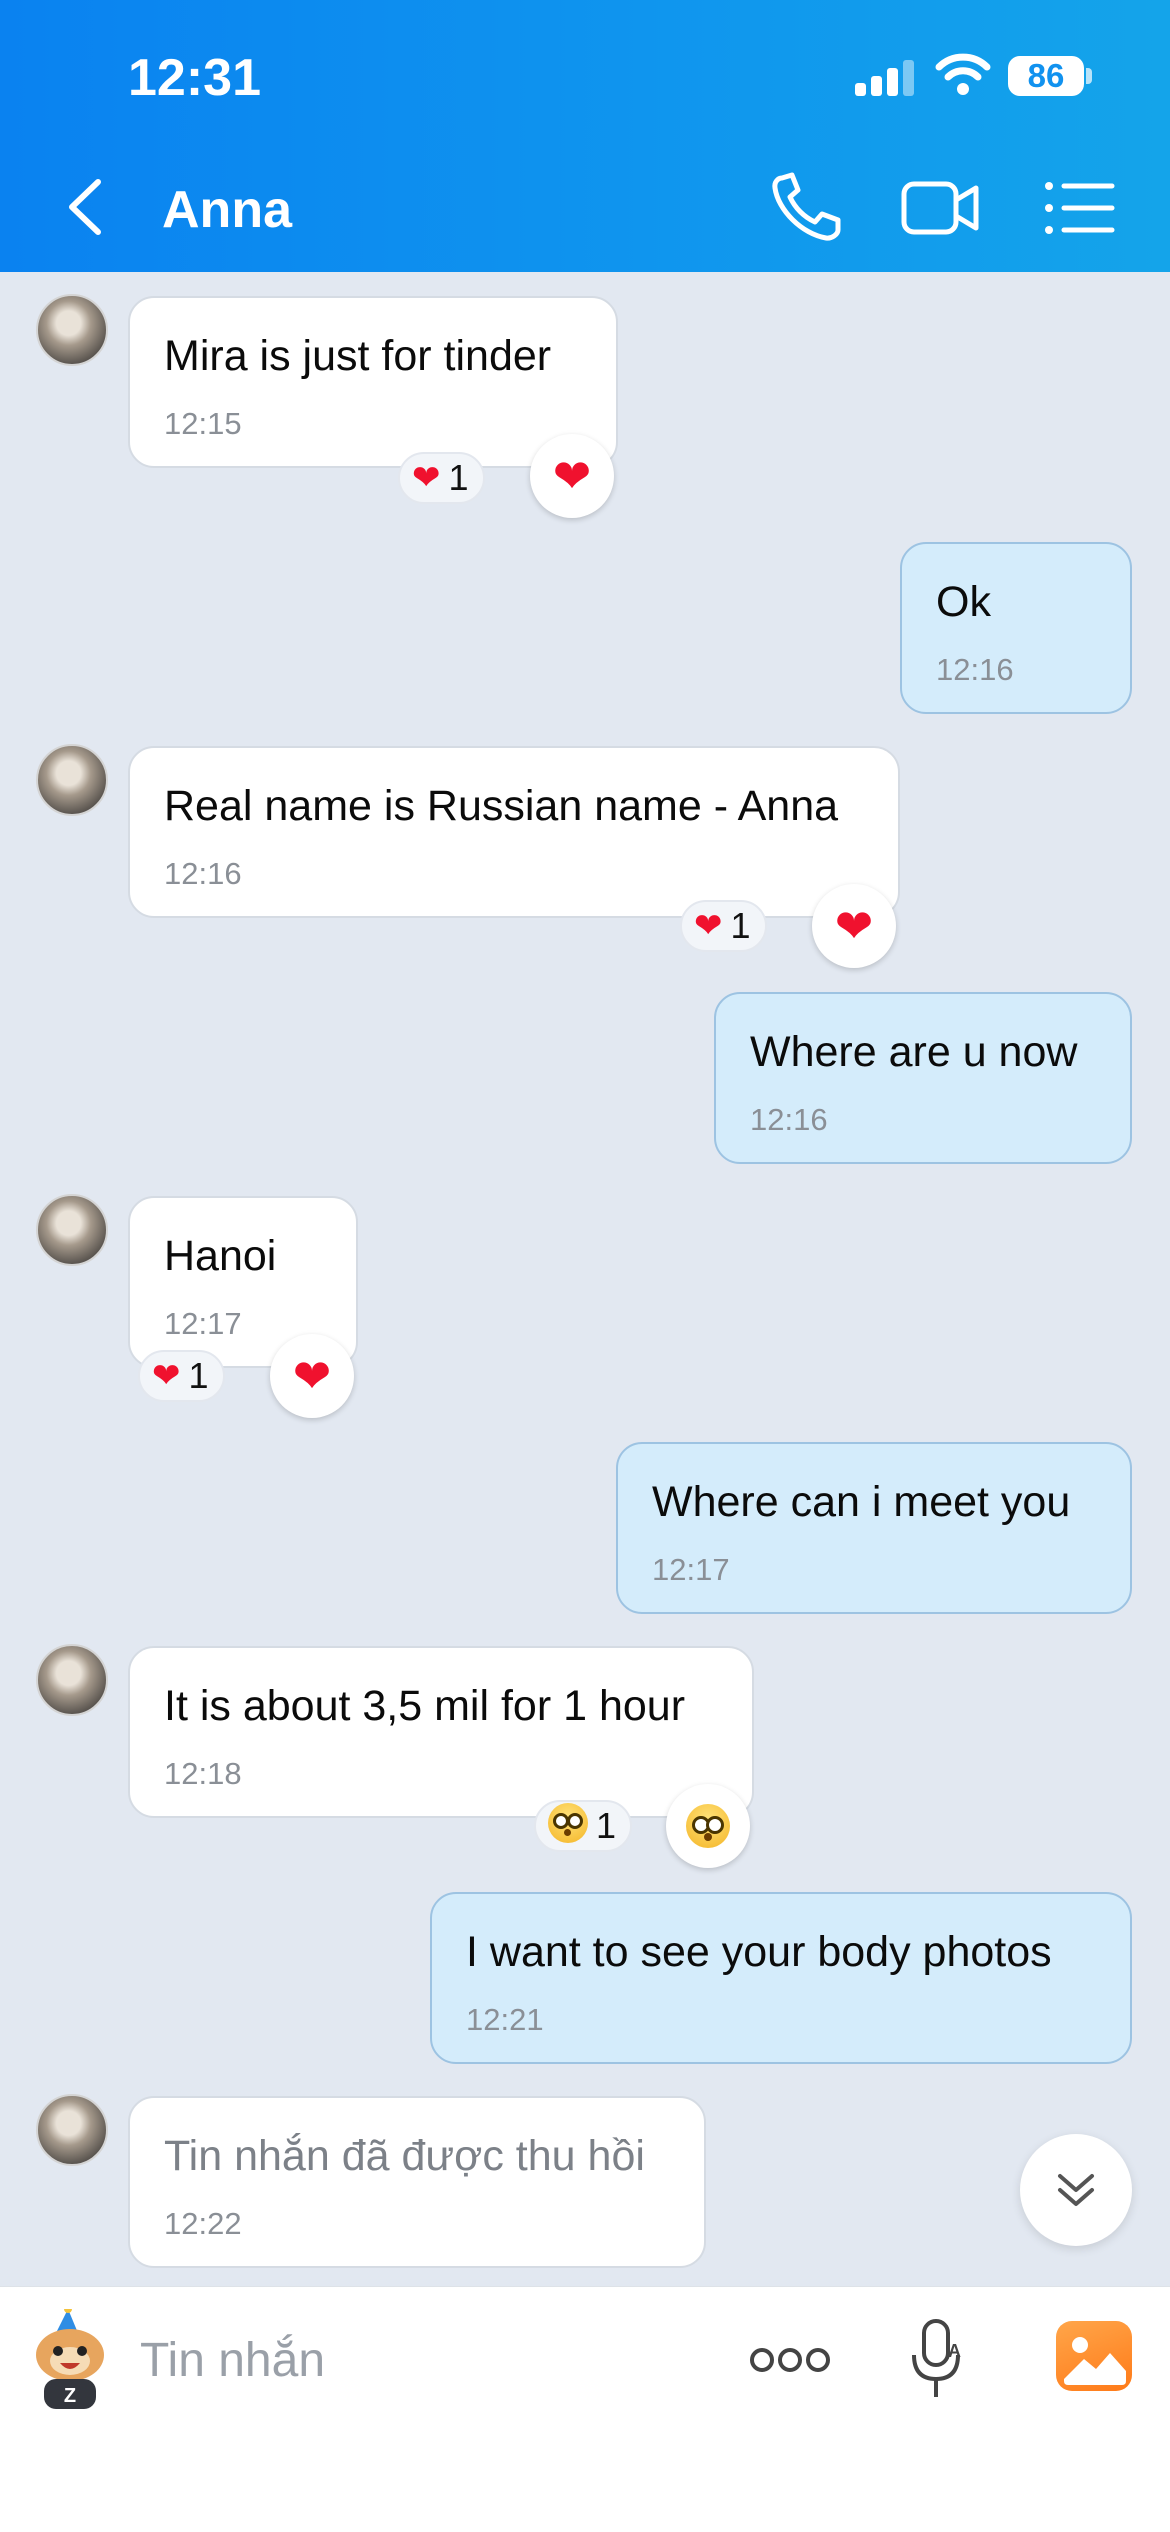 The height and width of the screenshot is (2532, 1170). I want to click on message-bubble-incoming: Mira is just for tinder 12:15, so click(373, 382).